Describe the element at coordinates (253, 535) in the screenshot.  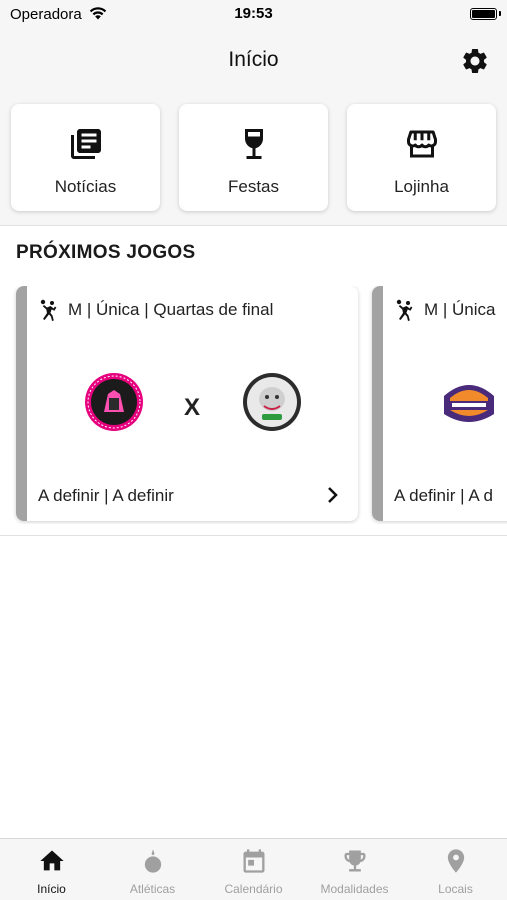
I see `section-divider` at that location.